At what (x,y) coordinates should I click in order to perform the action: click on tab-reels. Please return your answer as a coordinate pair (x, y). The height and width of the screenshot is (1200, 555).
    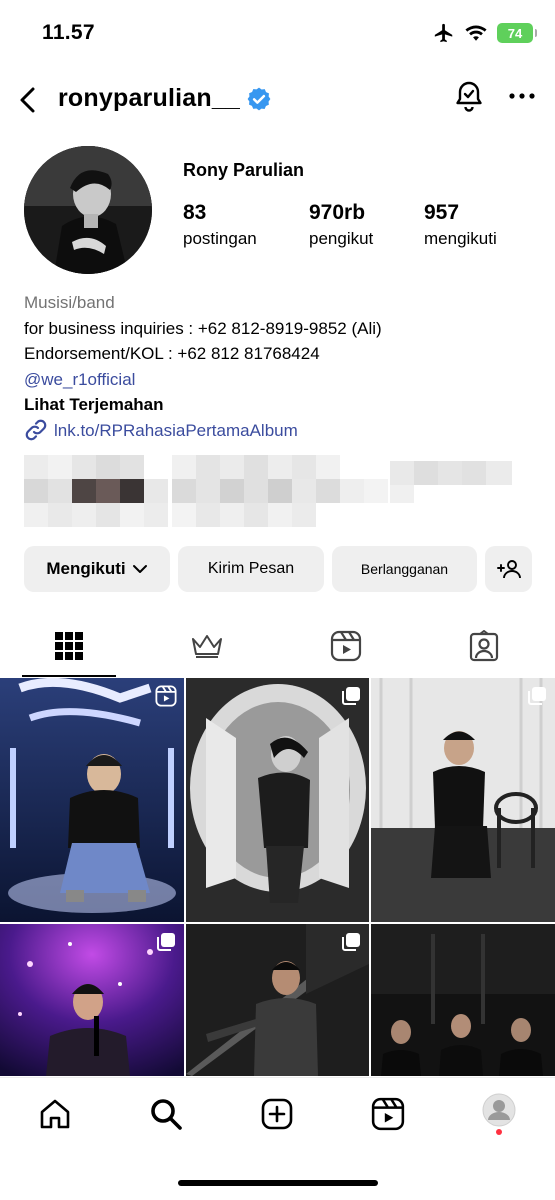
    Looking at the image, I should click on (346, 646).